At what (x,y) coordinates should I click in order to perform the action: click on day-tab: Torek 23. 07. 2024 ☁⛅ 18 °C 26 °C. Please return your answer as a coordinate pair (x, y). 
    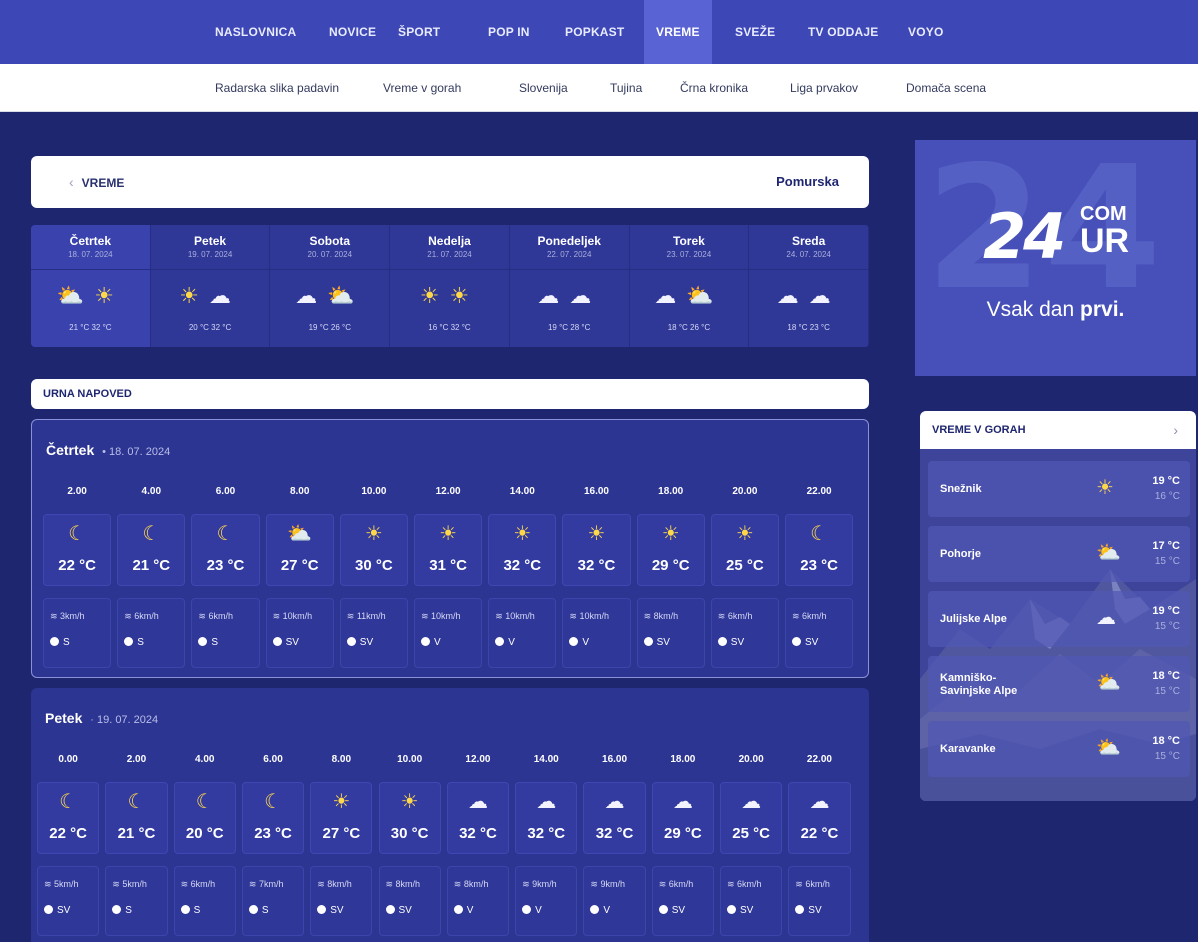
    Looking at the image, I should click on (689, 286).